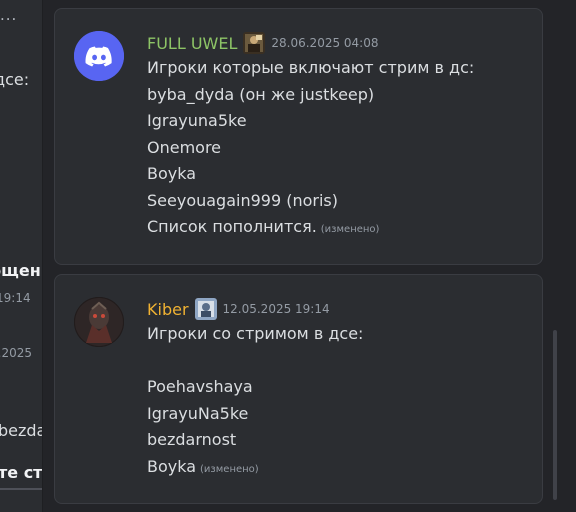 The width and height of the screenshot is (576, 512). What do you see at coordinates (200, 386) in the screenshot?
I see `message-line: Poehavshaya` at bounding box center [200, 386].